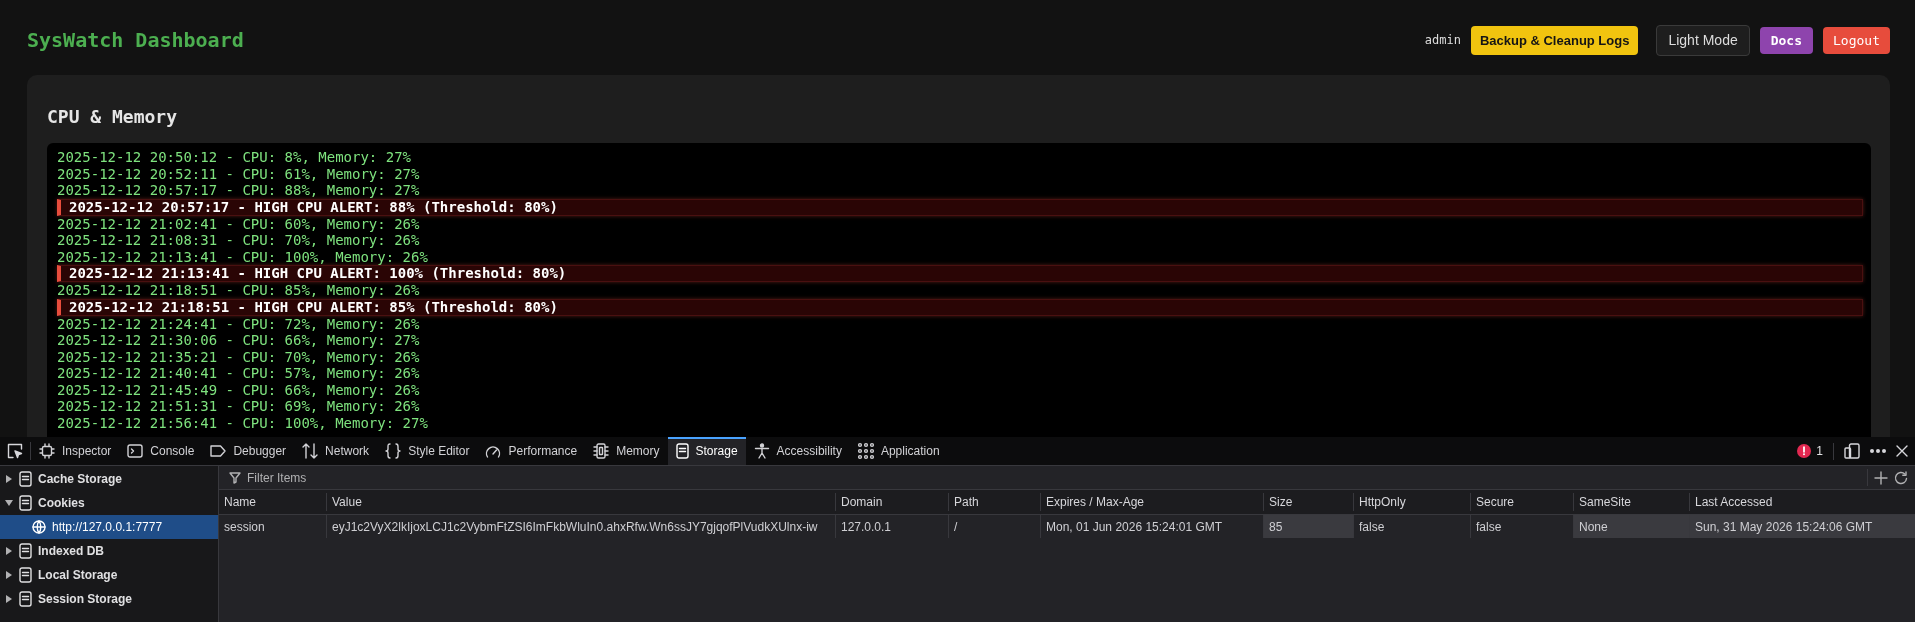 This screenshot has height=622, width=1915. Describe the element at coordinates (1802, 526) in the screenshot. I see `table-cell: Sun, 31 May 2026 15:24:06 GMT` at that location.